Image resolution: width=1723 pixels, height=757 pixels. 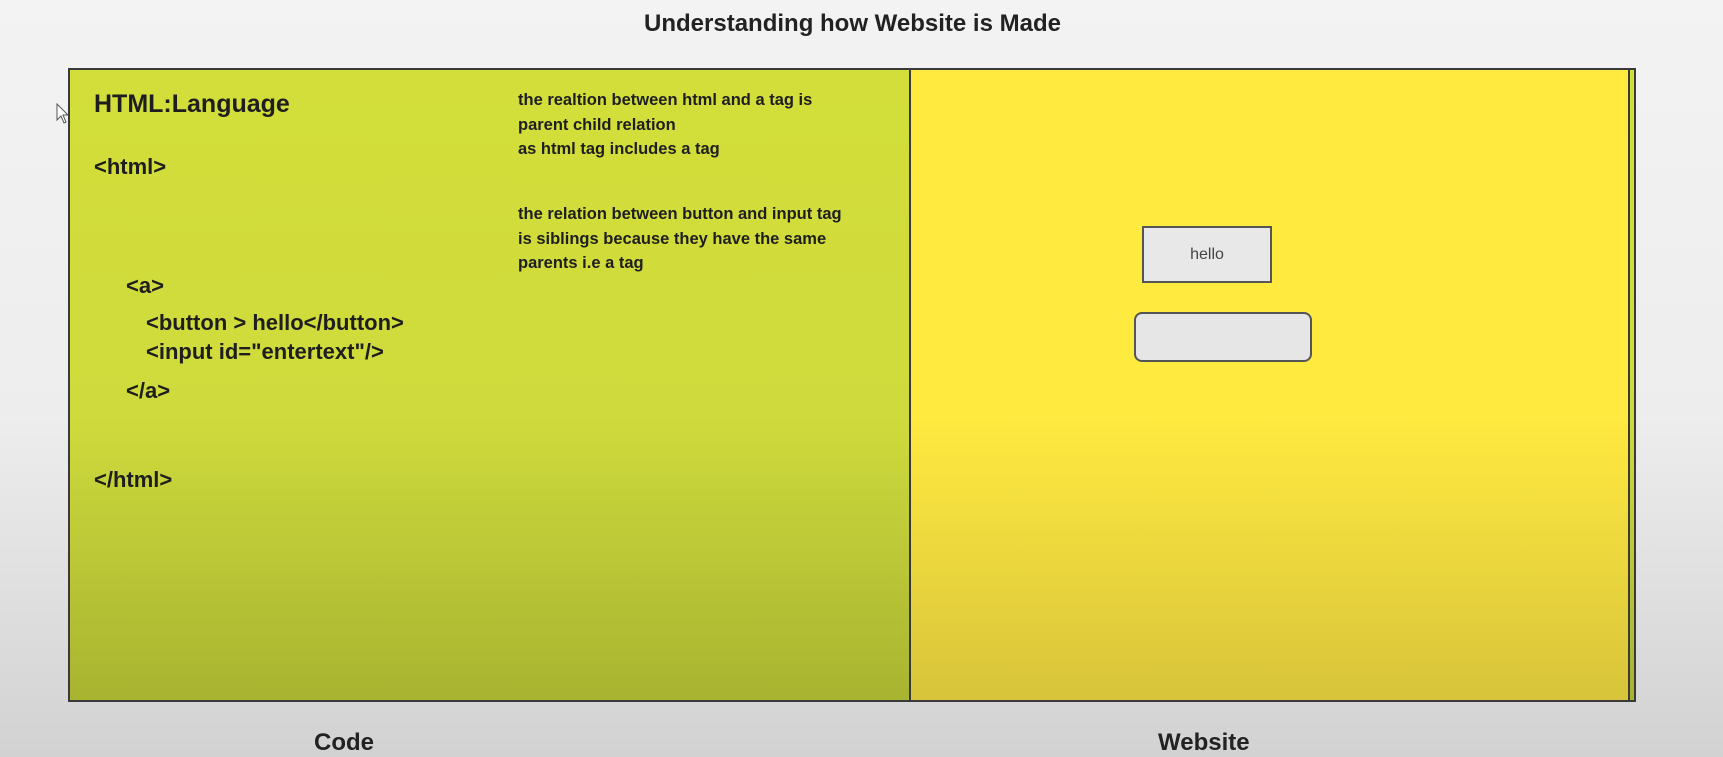 I want to click on note-line: the realtion between html and a tag is, so click(x=665, y=100).